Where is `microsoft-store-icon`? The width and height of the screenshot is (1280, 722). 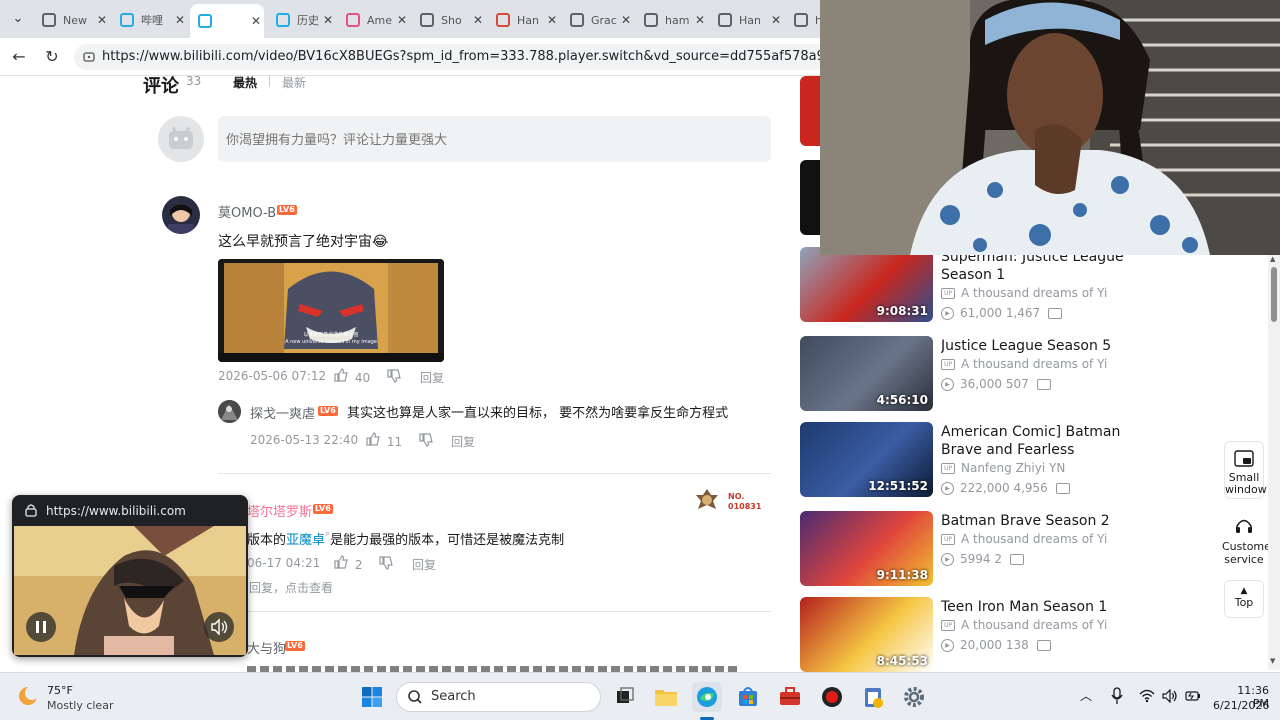 microsoft-store-icon is located at coordinates (748, 697).